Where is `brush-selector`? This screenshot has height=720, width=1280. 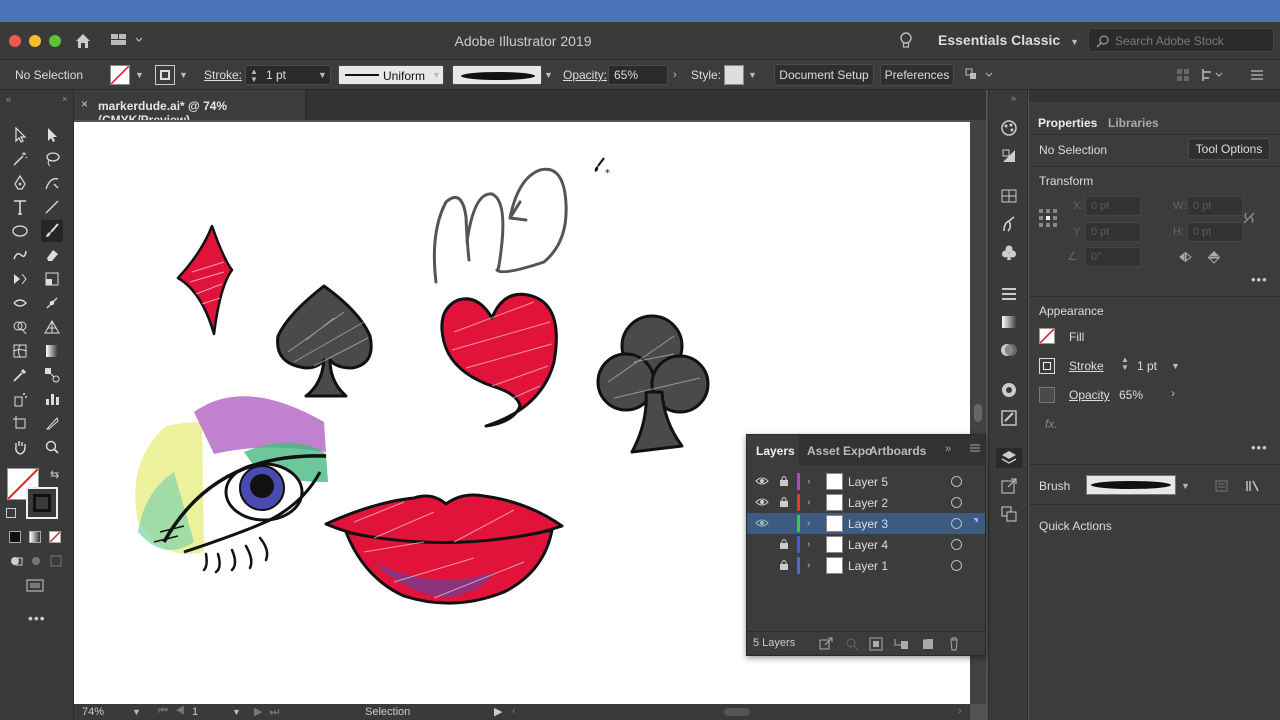 brush-selector is located at coordinates (1131, 485).